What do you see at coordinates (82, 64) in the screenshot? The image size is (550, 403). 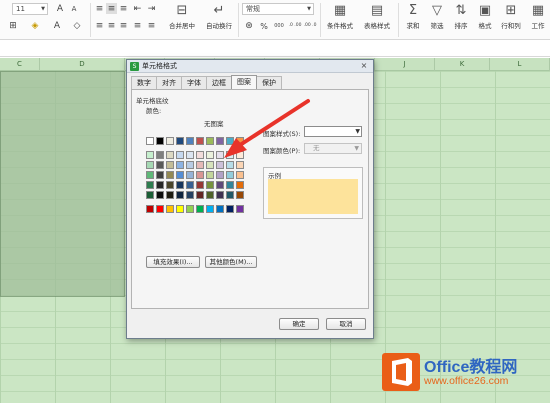 I see `column-header: D` at bounding box center [82, 64].